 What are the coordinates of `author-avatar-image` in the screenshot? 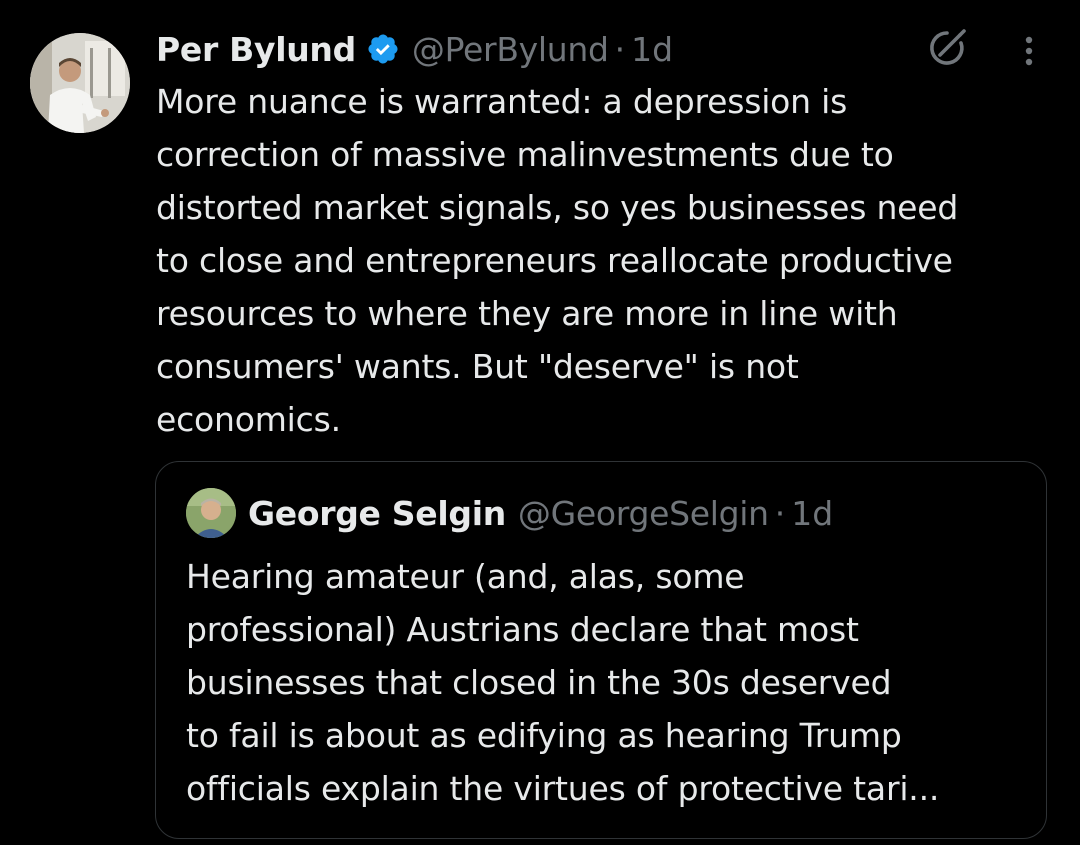 It's located at (80, 83).